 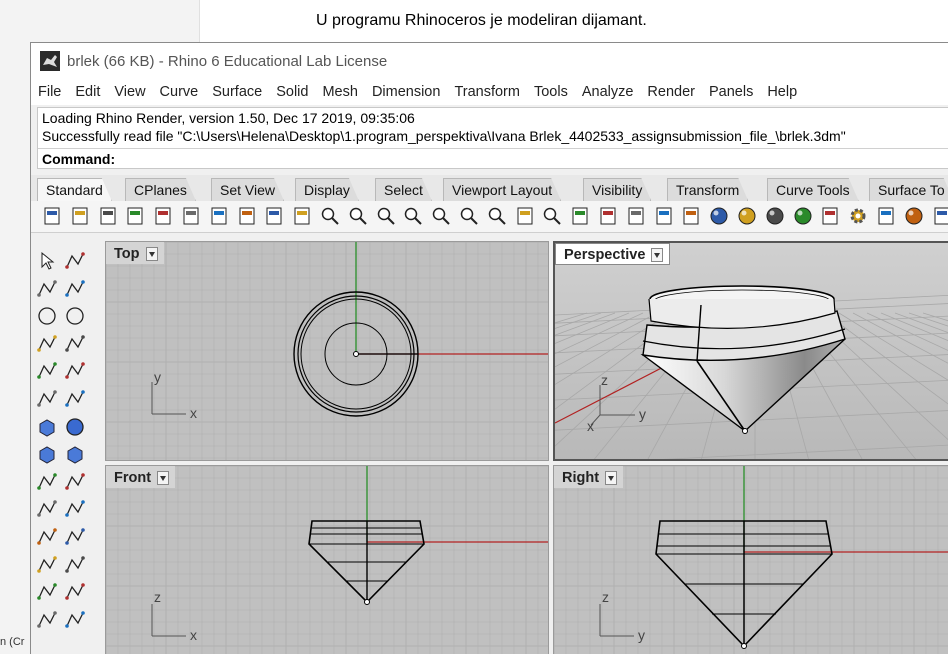 What do you see at coordinates (608, 92) in the screenshot?
I see `menu-analyze: Analyze` at bounding box center [608, 92].